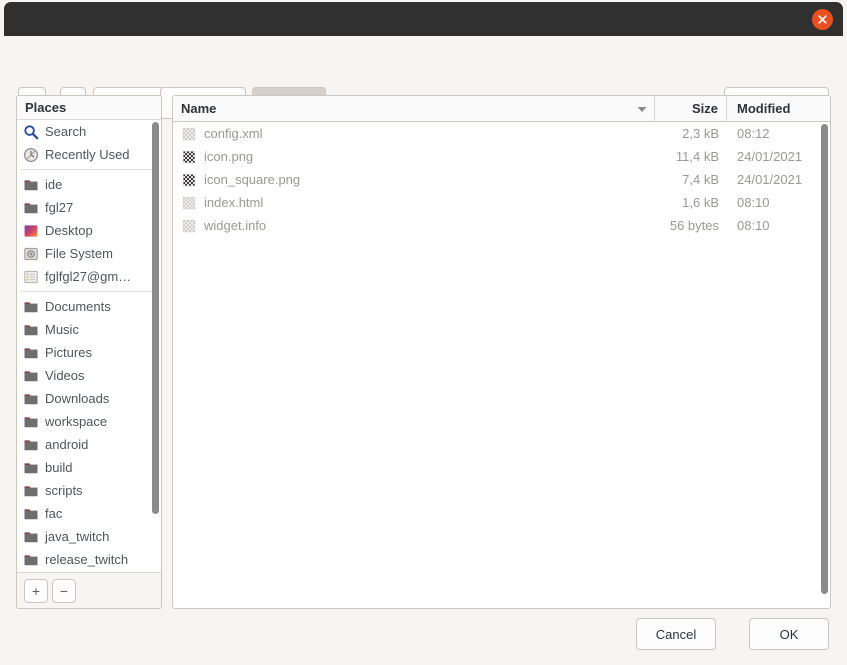  Describe the element at coordinates (89, 398) in the screenshot. I see `sidebar-item-downloads: Downloads` at that location.